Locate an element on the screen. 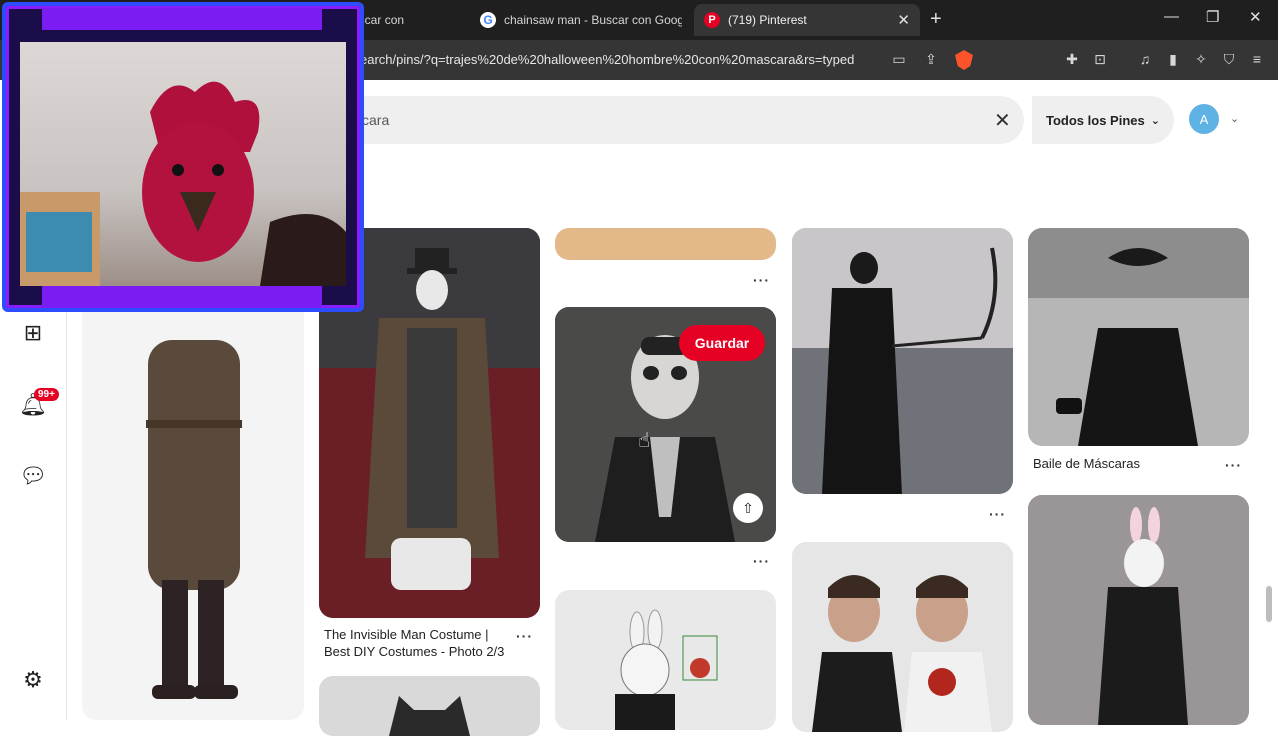 This screenshot has height=736, width=1278. masquerade-suit-image is located at coordinates (1138, 337).